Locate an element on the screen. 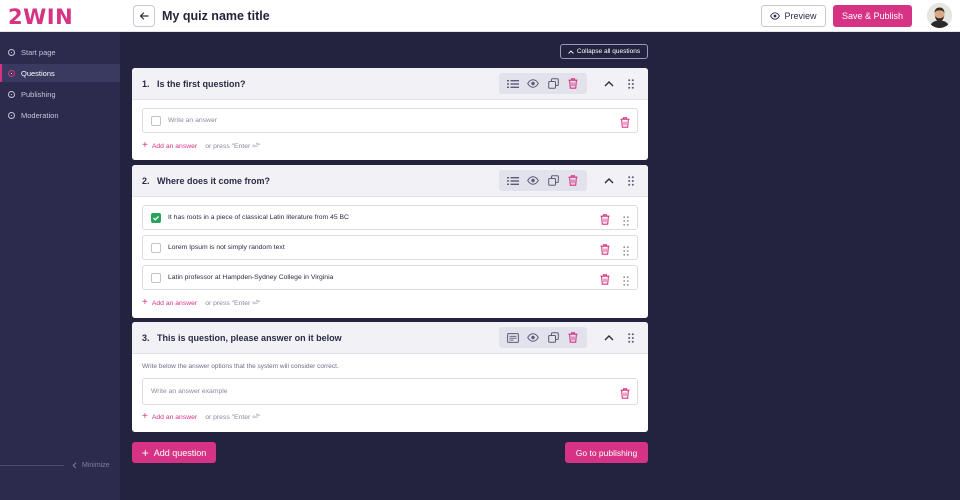  sidebar-item-moderation: Moderation is located at coordinates (60, 115).